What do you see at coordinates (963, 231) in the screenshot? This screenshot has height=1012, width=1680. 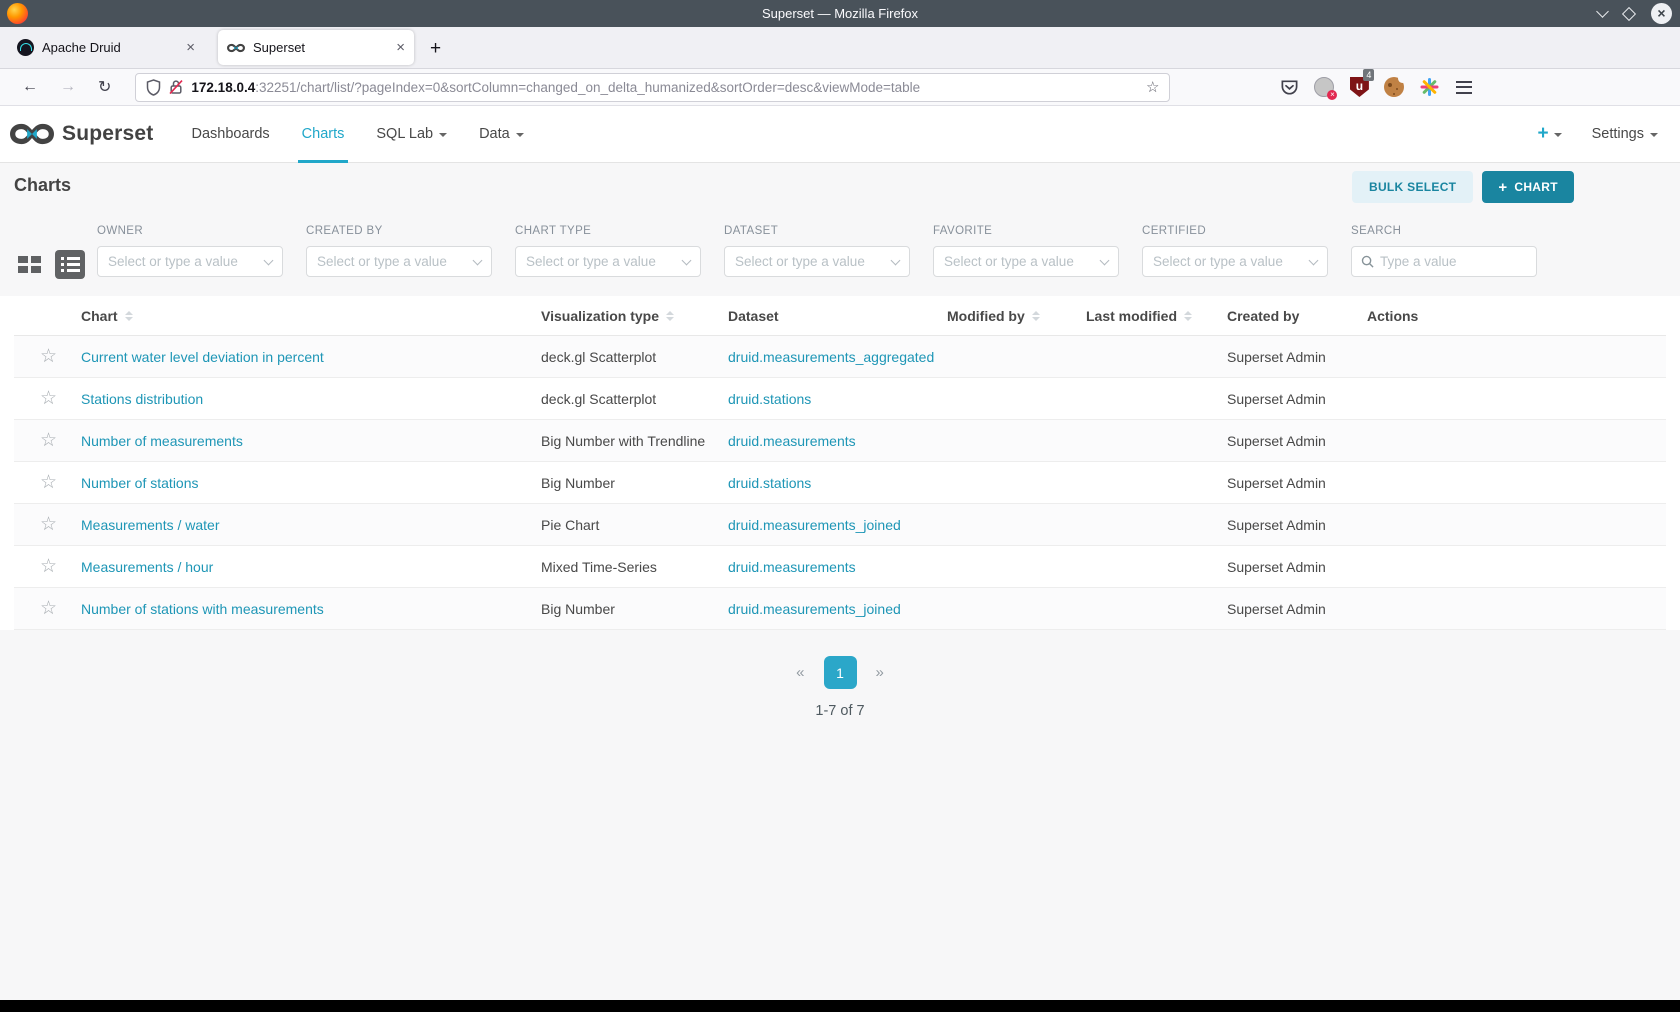 I see `filter-label: FAVORITE` at bounding box center [963, 231].